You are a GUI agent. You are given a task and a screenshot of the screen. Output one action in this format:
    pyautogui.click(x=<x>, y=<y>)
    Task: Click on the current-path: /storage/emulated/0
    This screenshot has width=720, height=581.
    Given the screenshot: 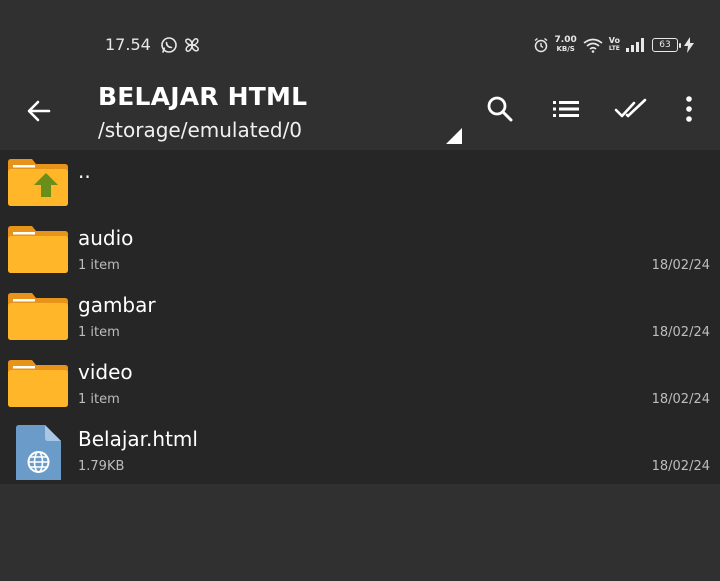 What is the action you would take?
    pyautogui.click(x=200, y=130)
    